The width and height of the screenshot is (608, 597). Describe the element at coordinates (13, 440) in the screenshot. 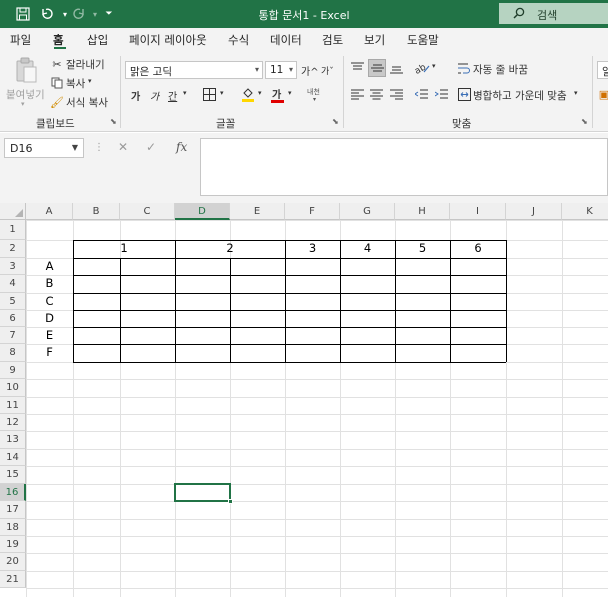

I see `row-header-13: 13` at that location.